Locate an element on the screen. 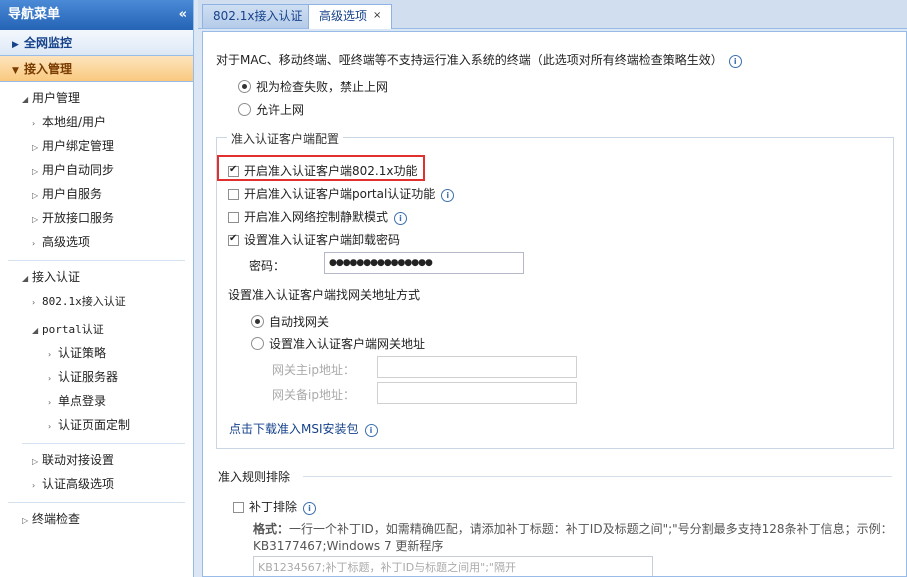  checkbox-patch: 补丁排除 i is located at coordinates (275, 506).